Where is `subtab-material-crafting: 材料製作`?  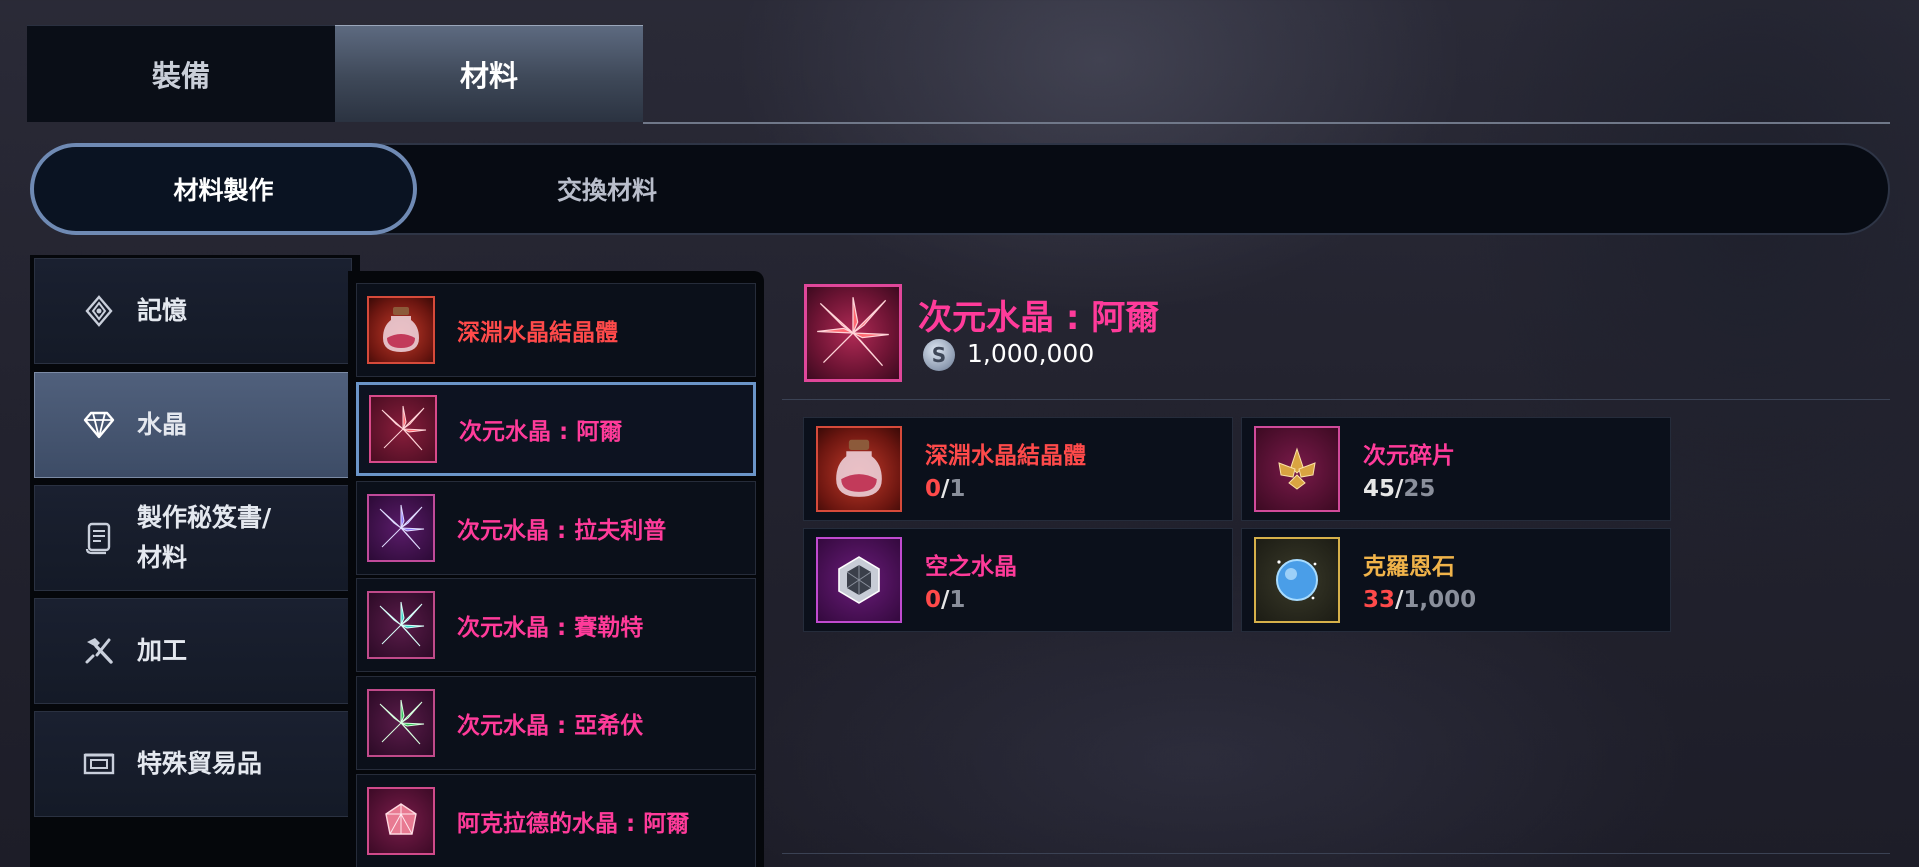 subtab-material-crafting: 材料製作 is located at coordinates (223, 189).